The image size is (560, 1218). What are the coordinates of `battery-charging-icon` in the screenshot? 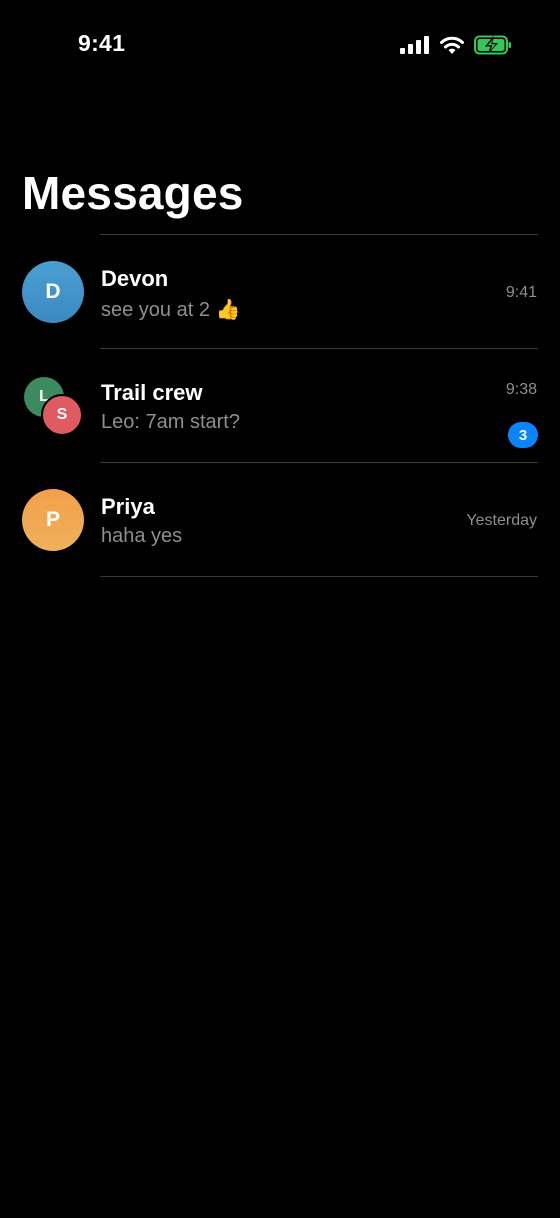 It's located at (493, 45).